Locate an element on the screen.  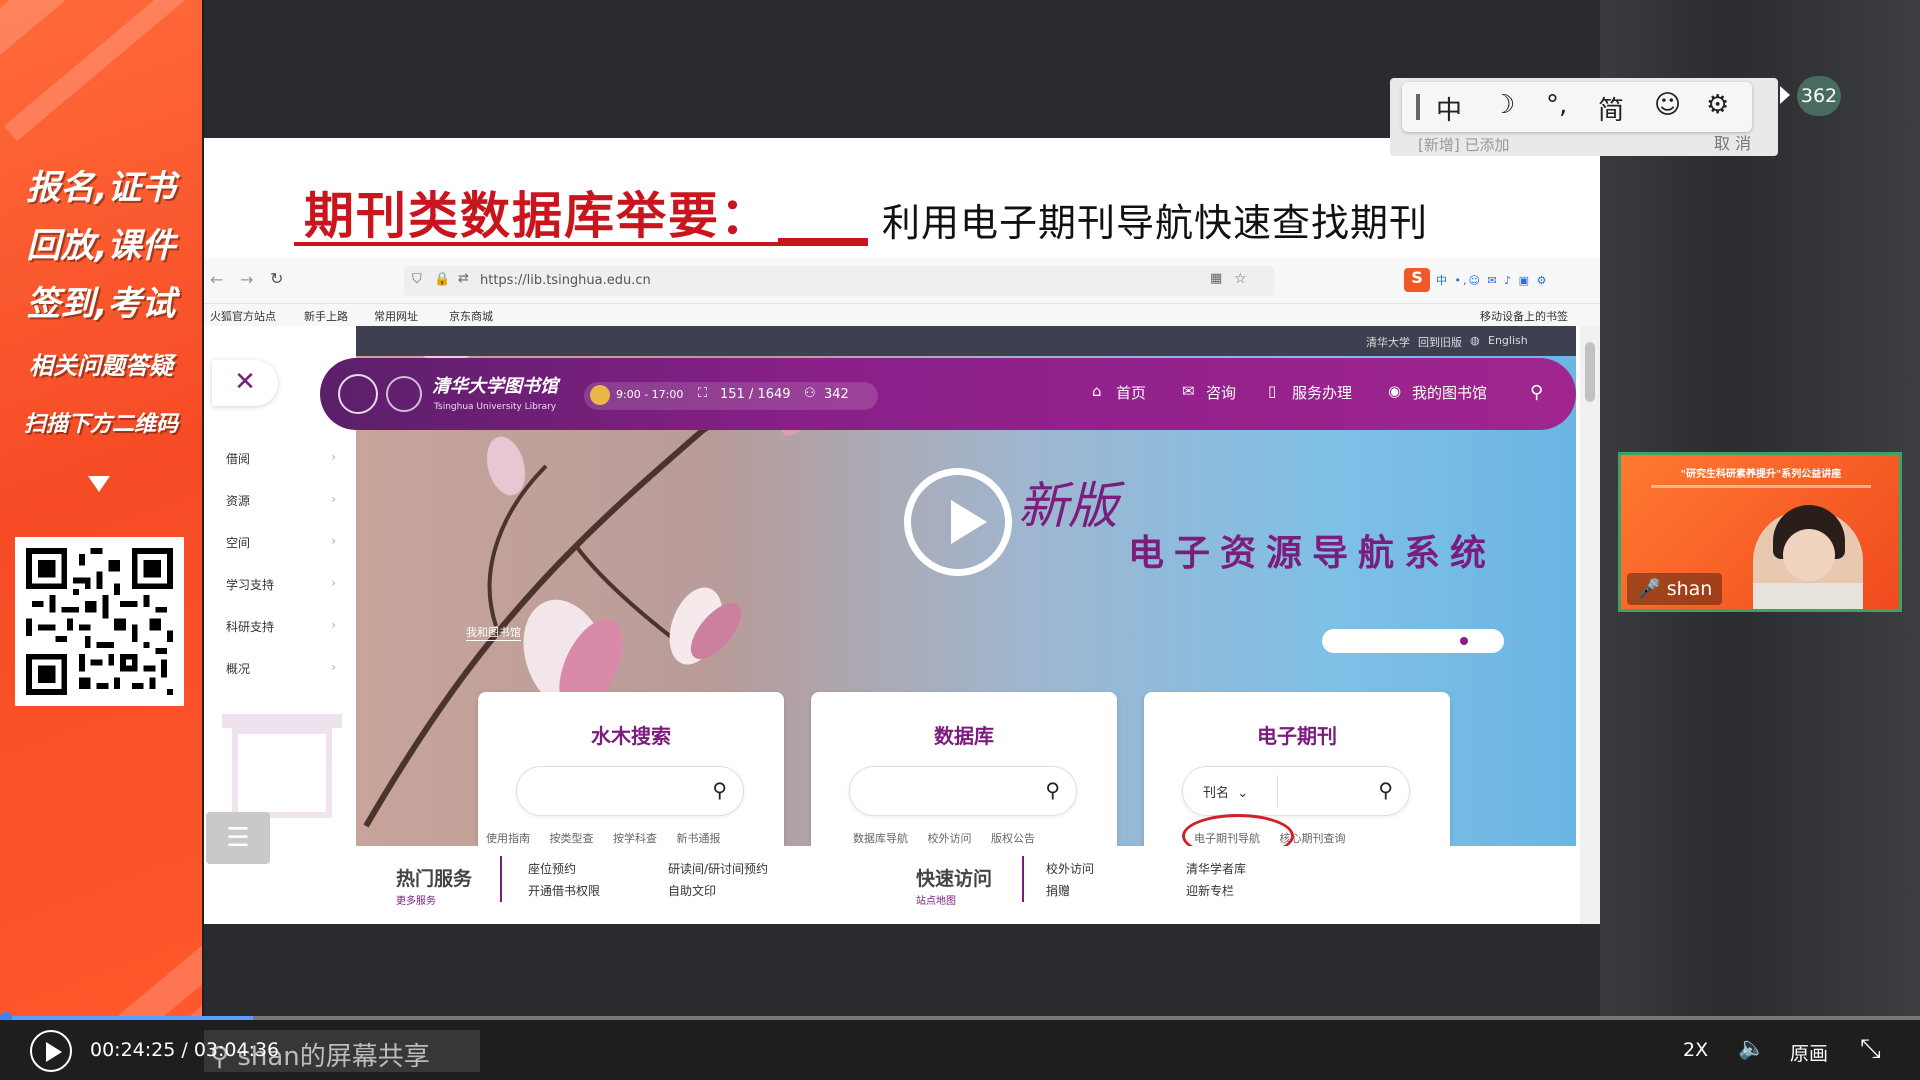
address-bar: ⛉ 🔒 ⇄ https://lib.tsinghua.edu.cn ☆ ▦ is located at coordinates (839, 281).